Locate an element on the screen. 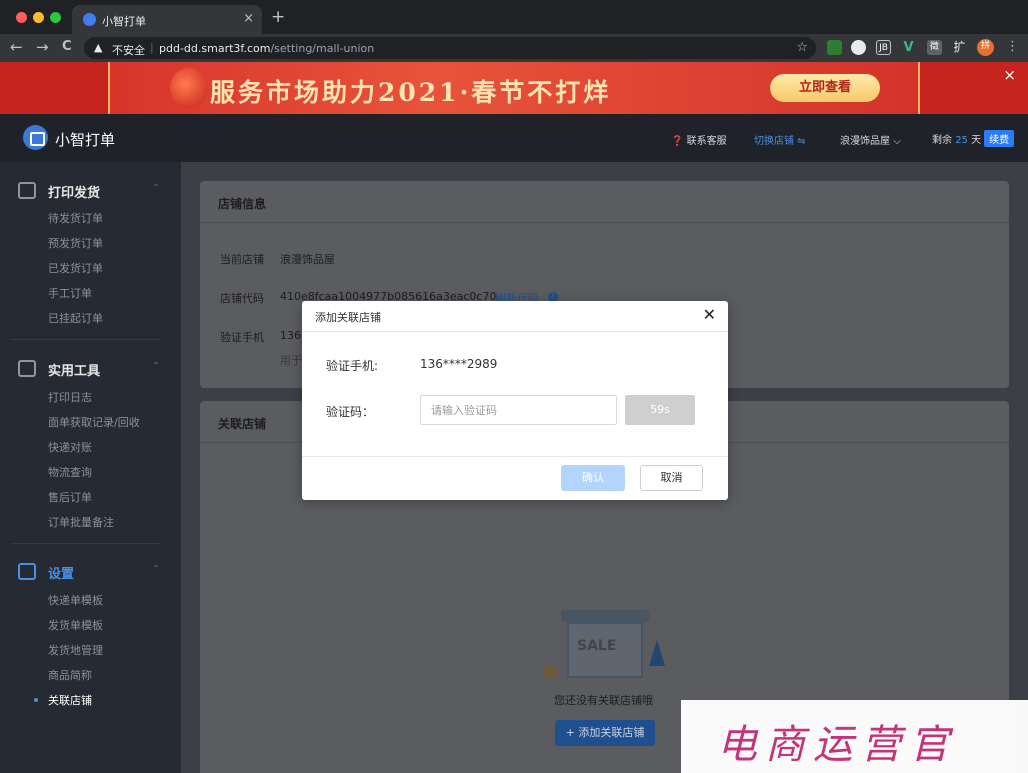  store-code-label: 店铺代码 is located at coordinates (242, 298).